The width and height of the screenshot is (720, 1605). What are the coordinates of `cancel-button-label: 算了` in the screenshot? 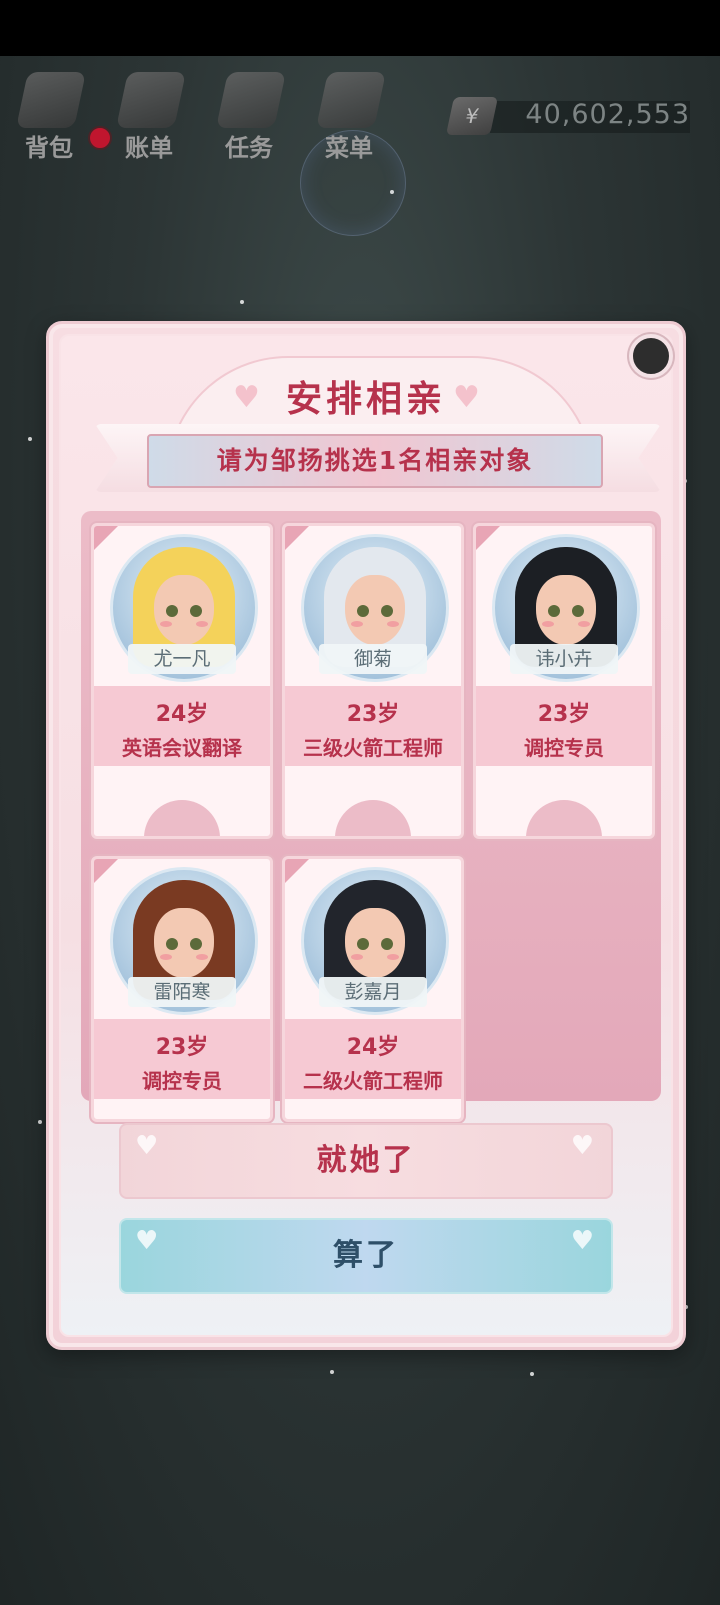 It's located at (366, 1255).